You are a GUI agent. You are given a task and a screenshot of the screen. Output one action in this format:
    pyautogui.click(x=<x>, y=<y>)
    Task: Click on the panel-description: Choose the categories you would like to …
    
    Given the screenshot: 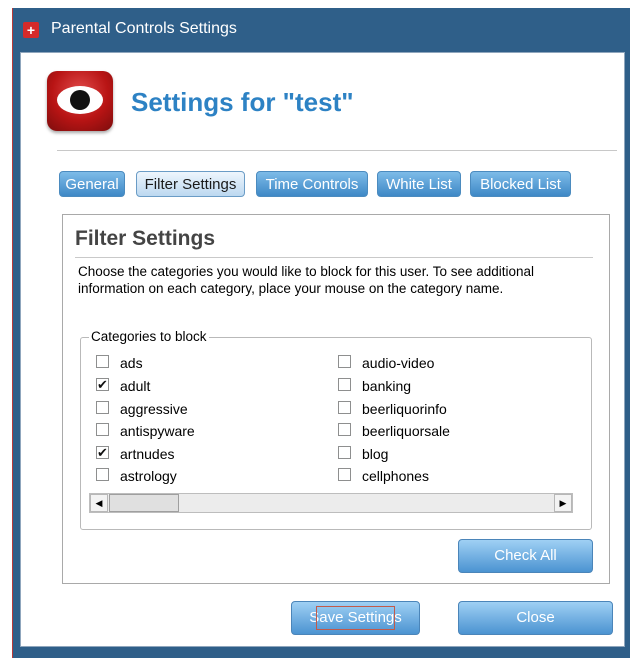 What is the action you would take?
    pyautogui.click(x=306, y=280)
    